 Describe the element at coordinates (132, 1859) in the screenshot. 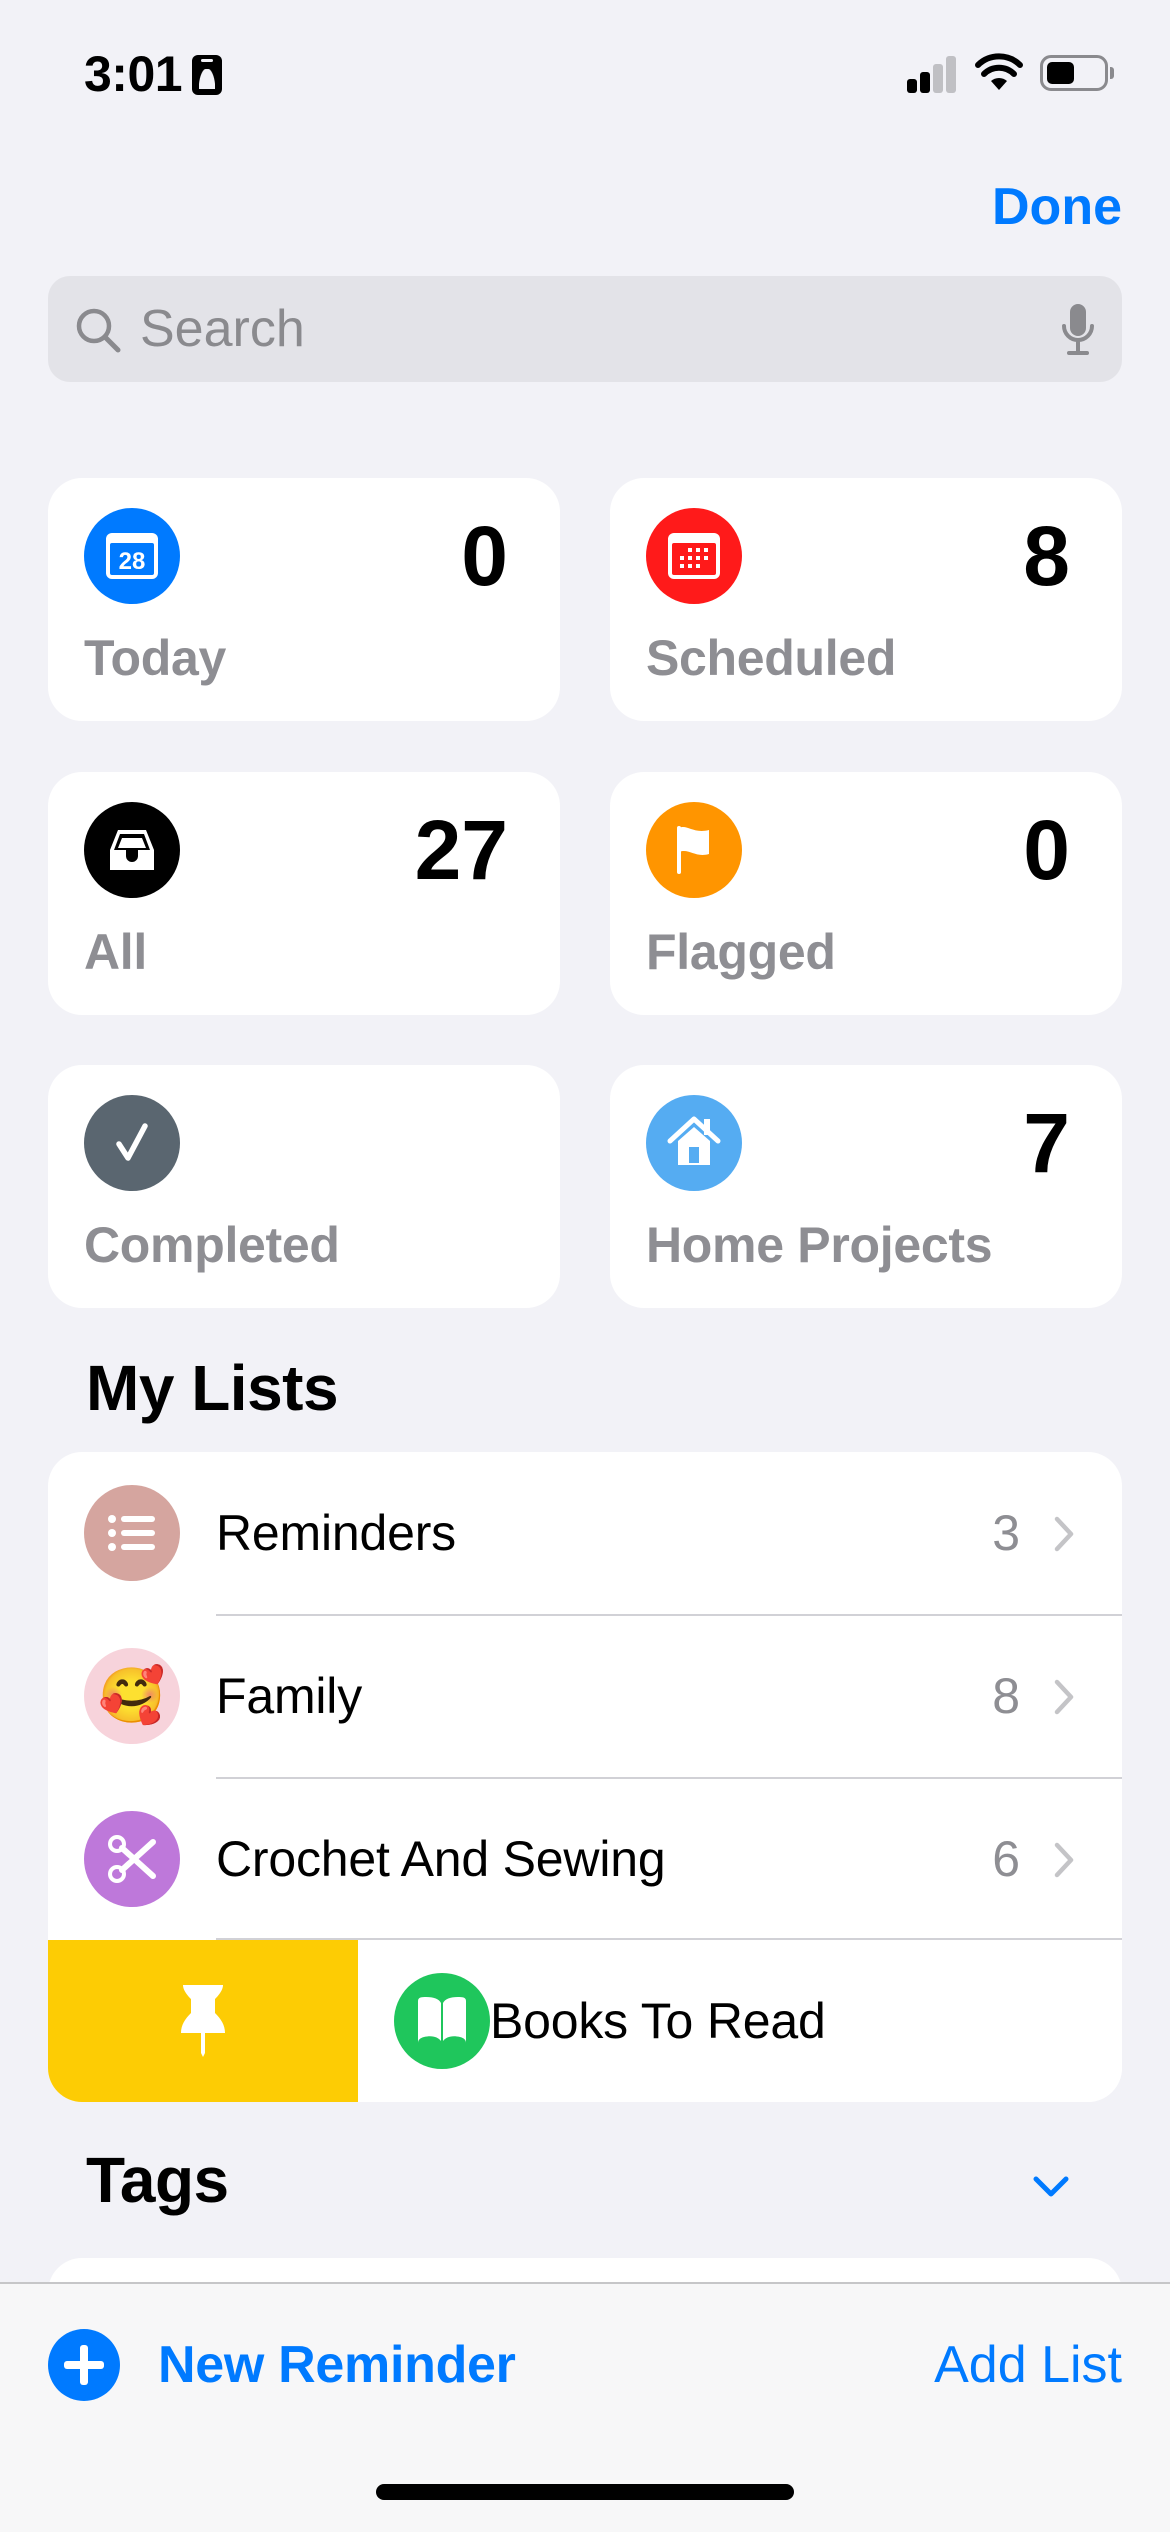

I see `scissors-icon` at that location.